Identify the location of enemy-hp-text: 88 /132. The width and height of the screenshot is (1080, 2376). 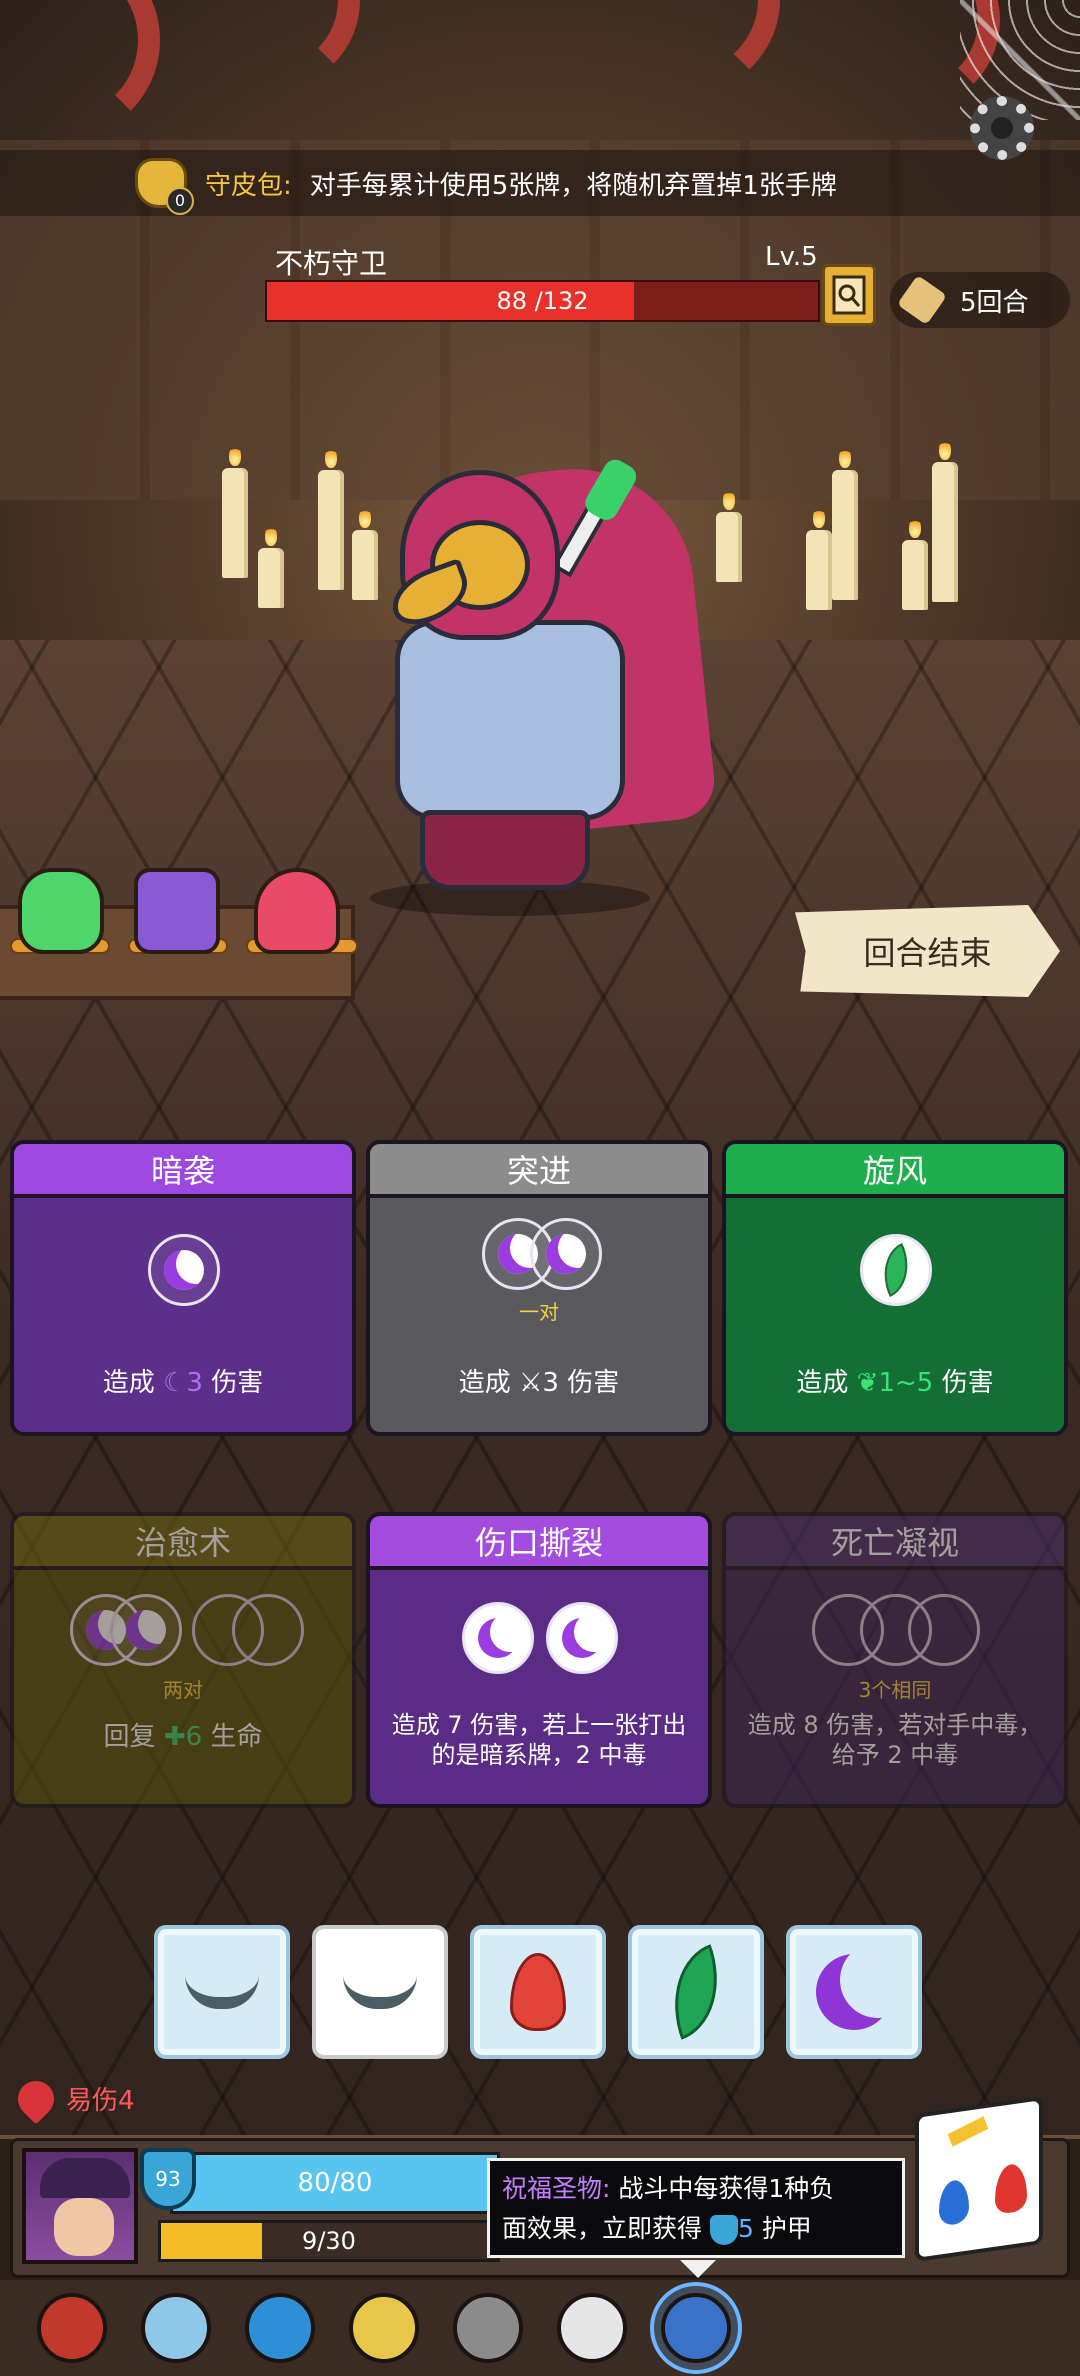
(542, 301).